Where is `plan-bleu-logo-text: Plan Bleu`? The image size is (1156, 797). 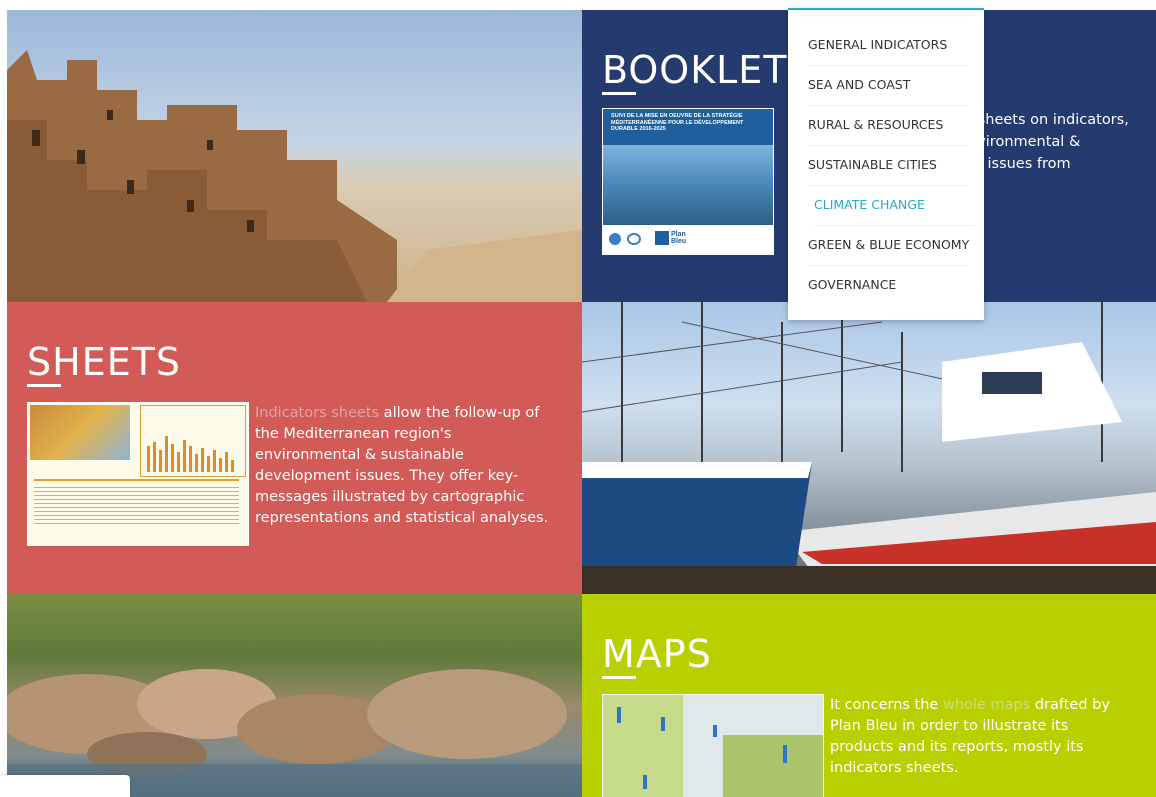 plan-bleu-logo-text: Plan Bleu is located at coordinates (679, 238).